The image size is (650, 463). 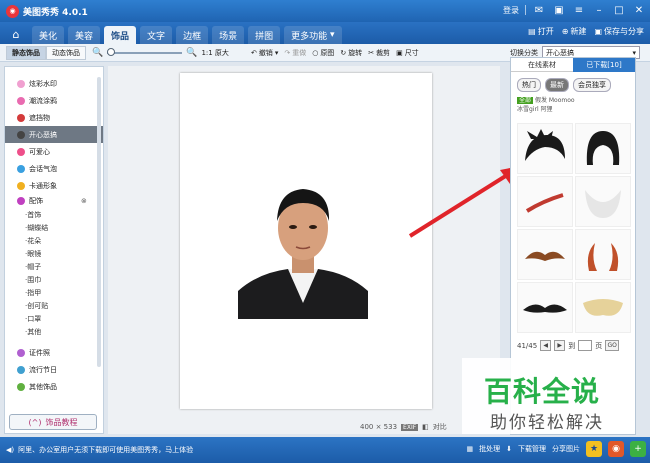 I want to click on batch-button: 批处理, so click(x=489, y=449).